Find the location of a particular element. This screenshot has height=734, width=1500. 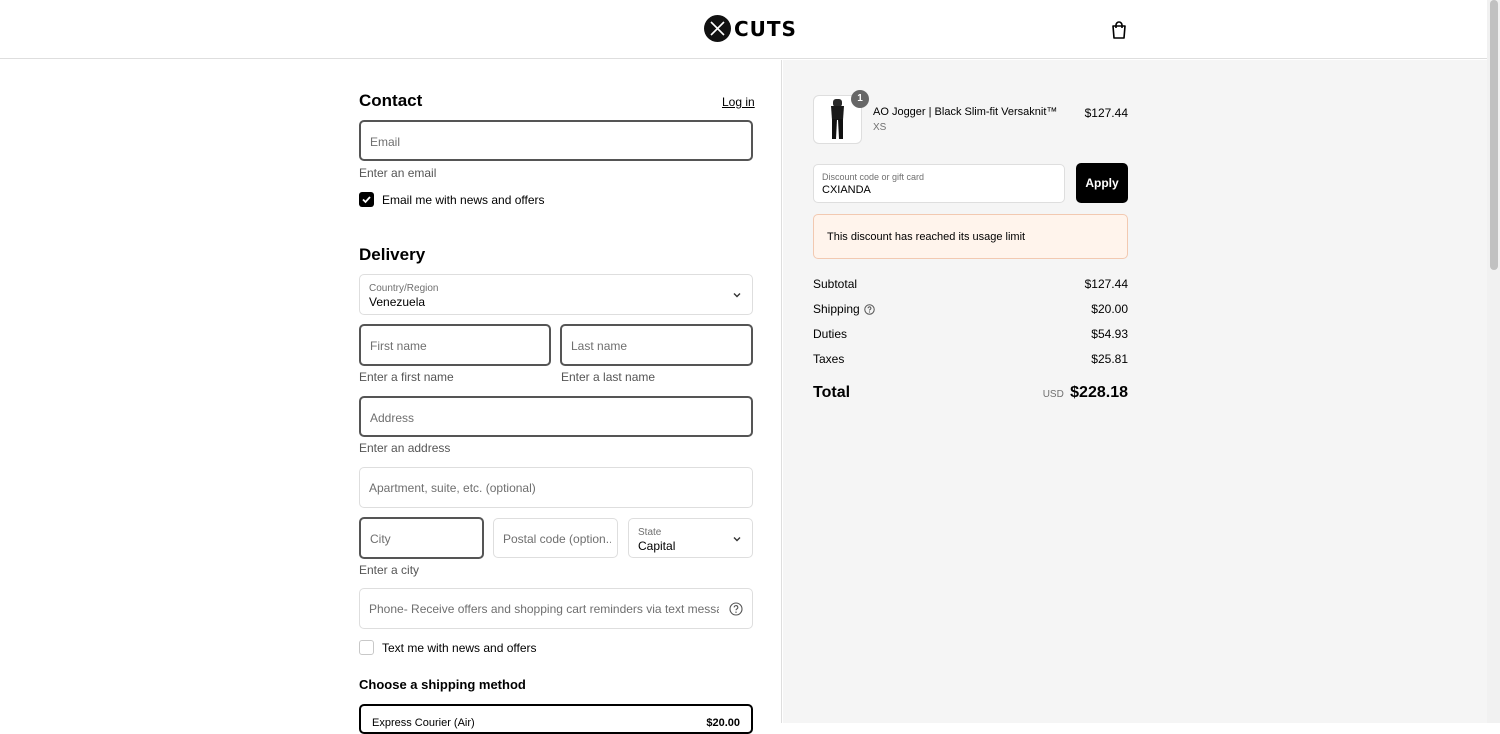

subtotal-value: $127.44 is located at coordinates (1106, 284).